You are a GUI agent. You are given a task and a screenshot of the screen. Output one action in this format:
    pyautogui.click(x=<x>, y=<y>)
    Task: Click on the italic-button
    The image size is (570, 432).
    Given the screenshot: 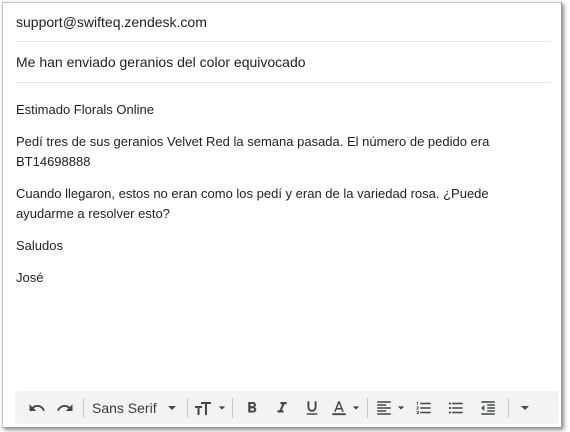 What is the action you would take?
    pyautogui.click(x=282, y=408)
    